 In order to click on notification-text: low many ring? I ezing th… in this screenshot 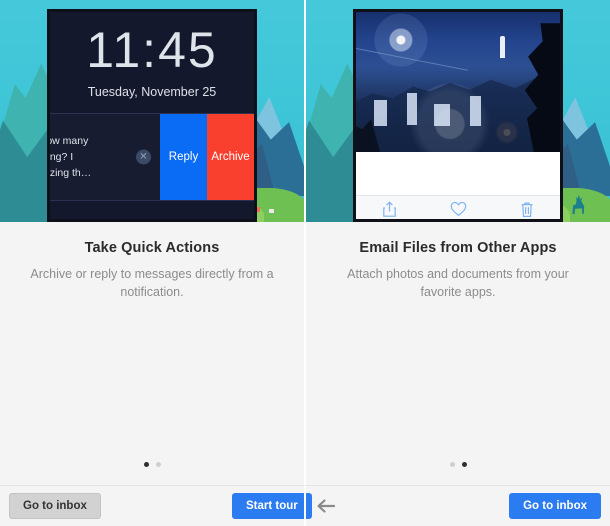, I will do `click(69, 157)`.